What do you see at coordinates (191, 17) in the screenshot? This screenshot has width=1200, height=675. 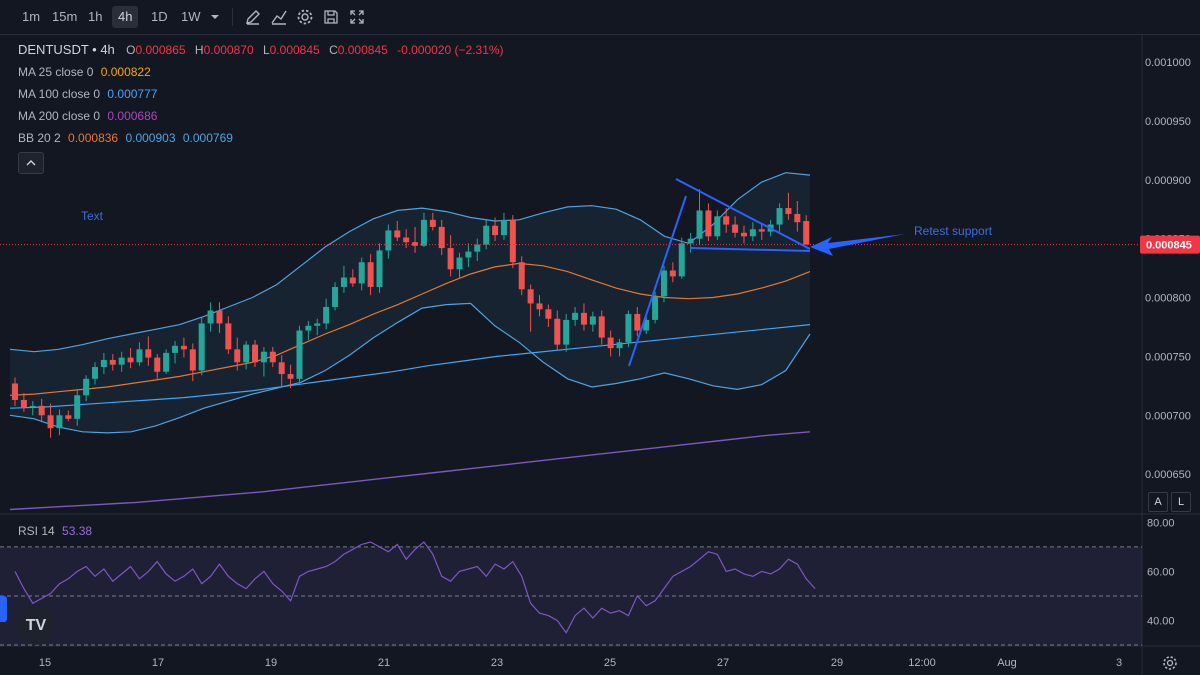 I see `timeframe-1W: 1W` at bounding box center [191, 17].